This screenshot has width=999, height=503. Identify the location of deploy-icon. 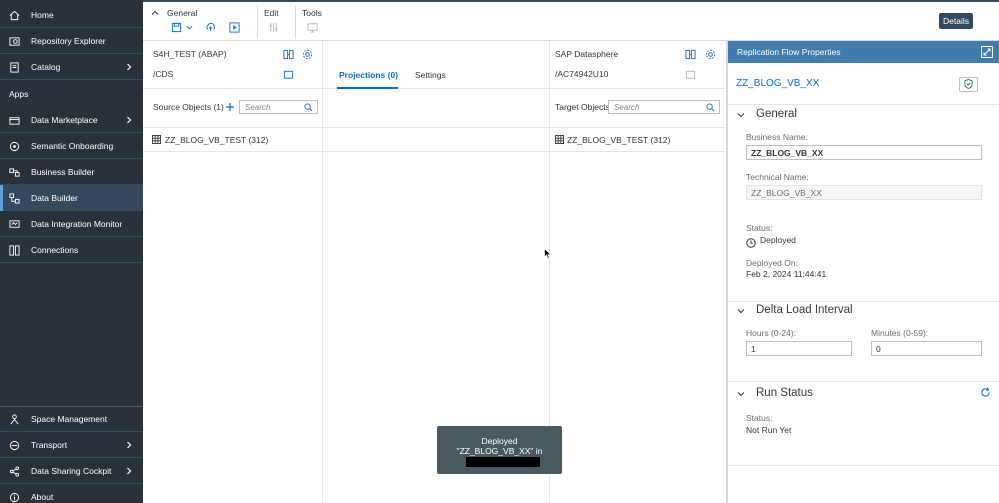
(210, 27).